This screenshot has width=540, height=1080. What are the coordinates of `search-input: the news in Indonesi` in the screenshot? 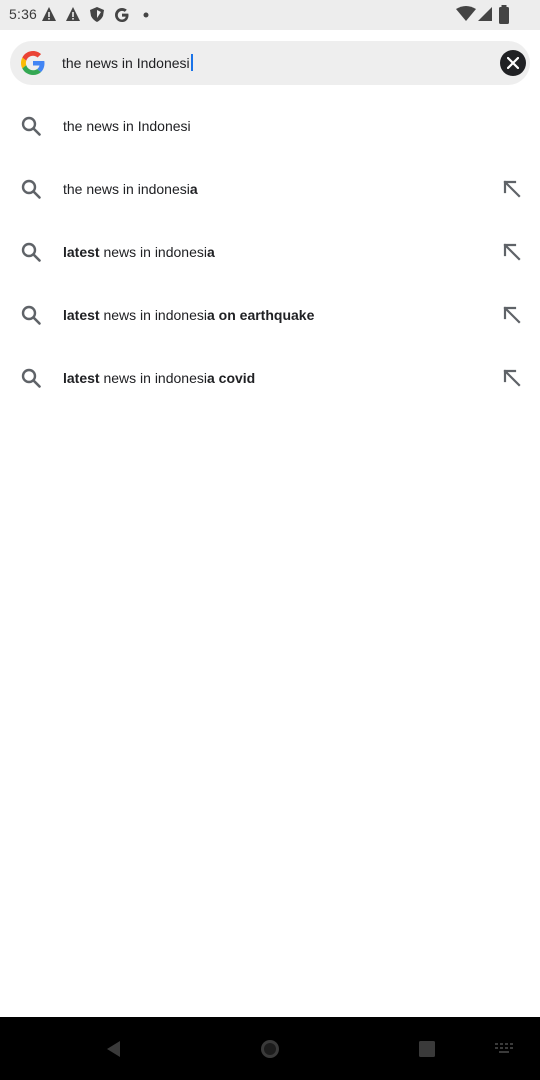 It's located at (272, 63).